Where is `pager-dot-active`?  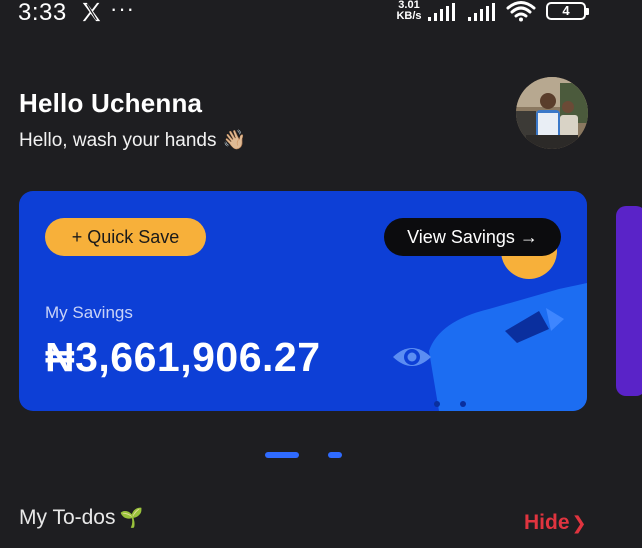
pager-dot-active is located at coordinates (282, 455).